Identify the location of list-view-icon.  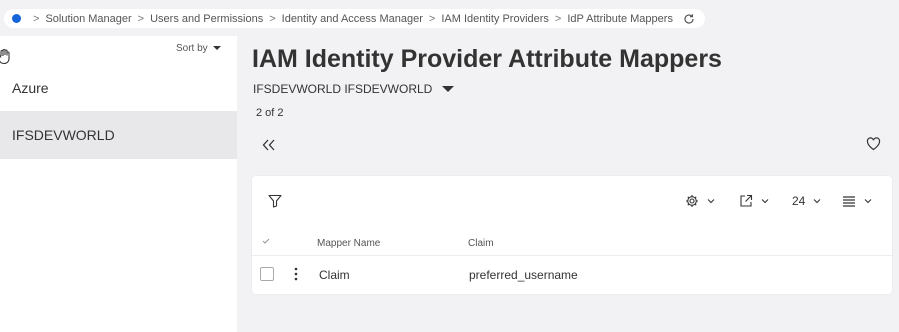
(849, 201).